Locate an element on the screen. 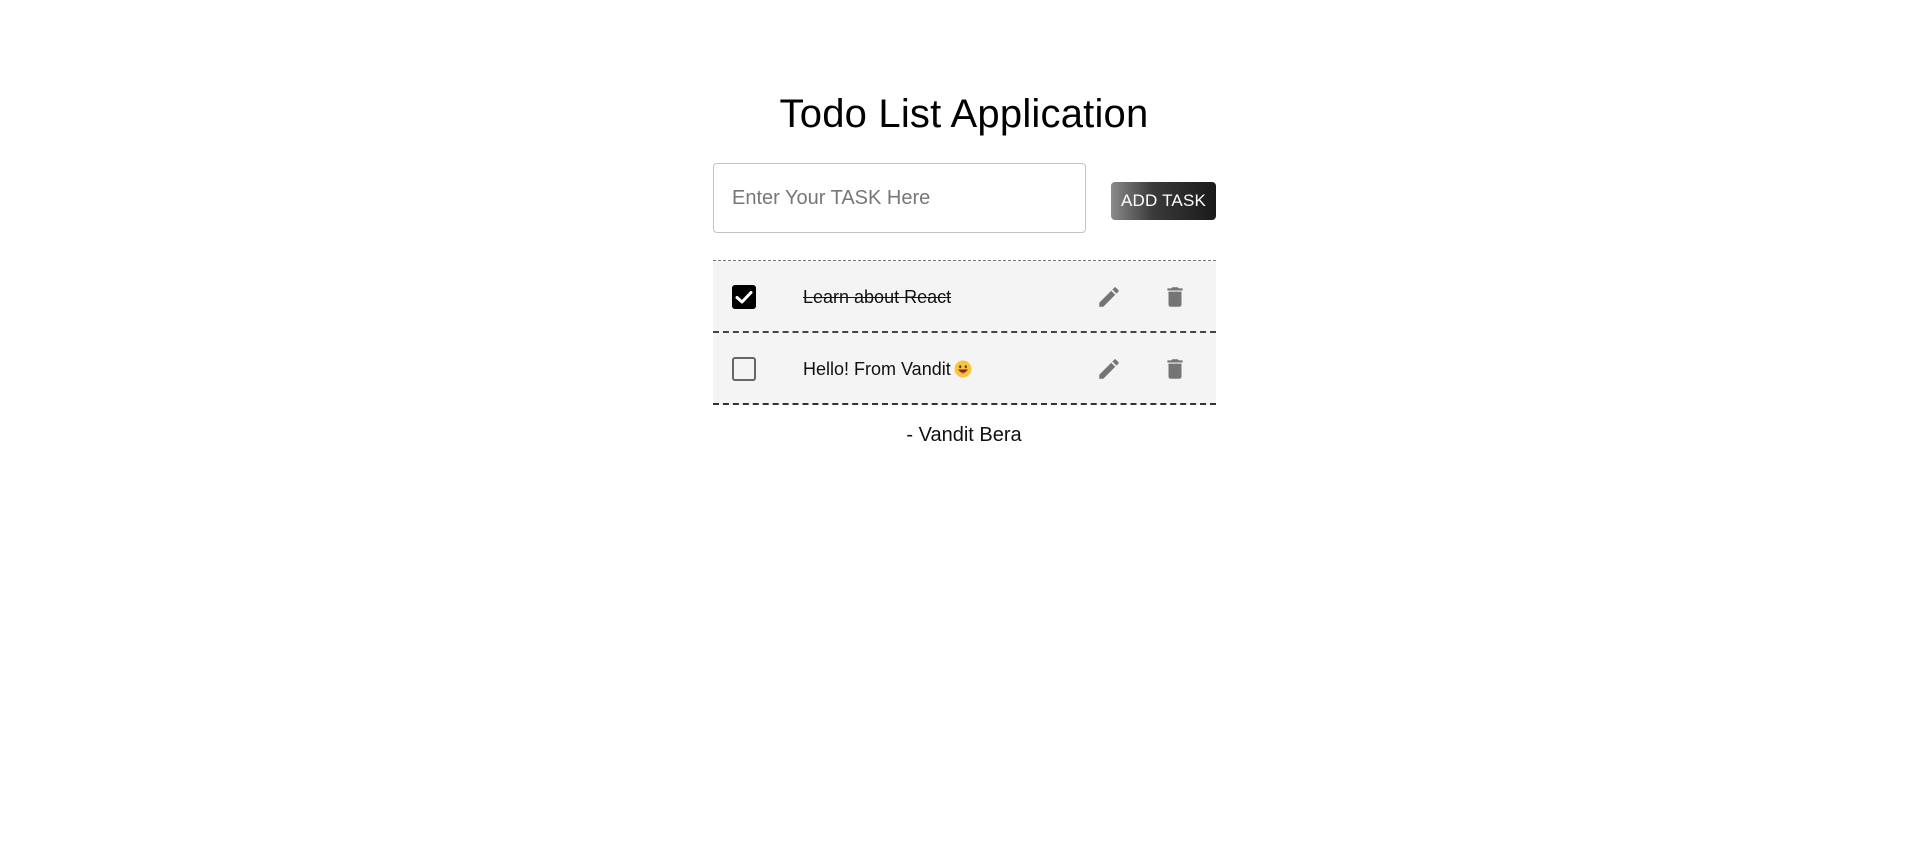 This screenshot has height=851, width=1920. author-signature: - Vandit Bera is located at coordinates (964, 435).